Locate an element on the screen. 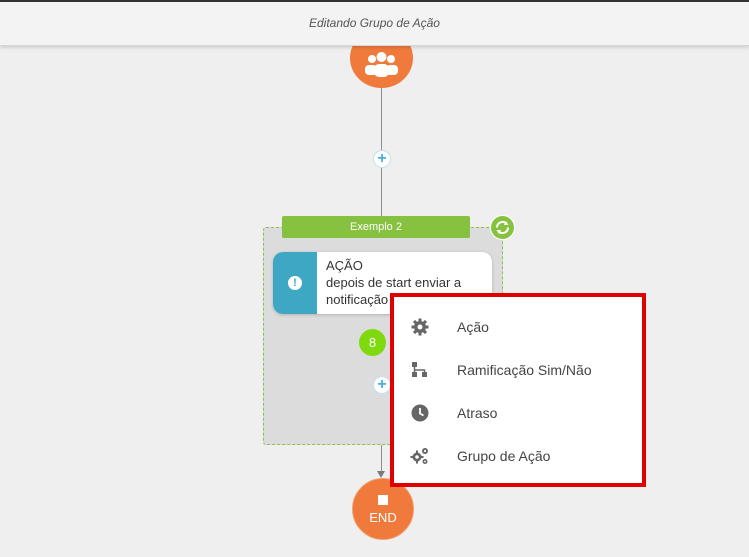 This screenshot has width=749, height=557. arrow-icon is located at coordinates (381, 474).